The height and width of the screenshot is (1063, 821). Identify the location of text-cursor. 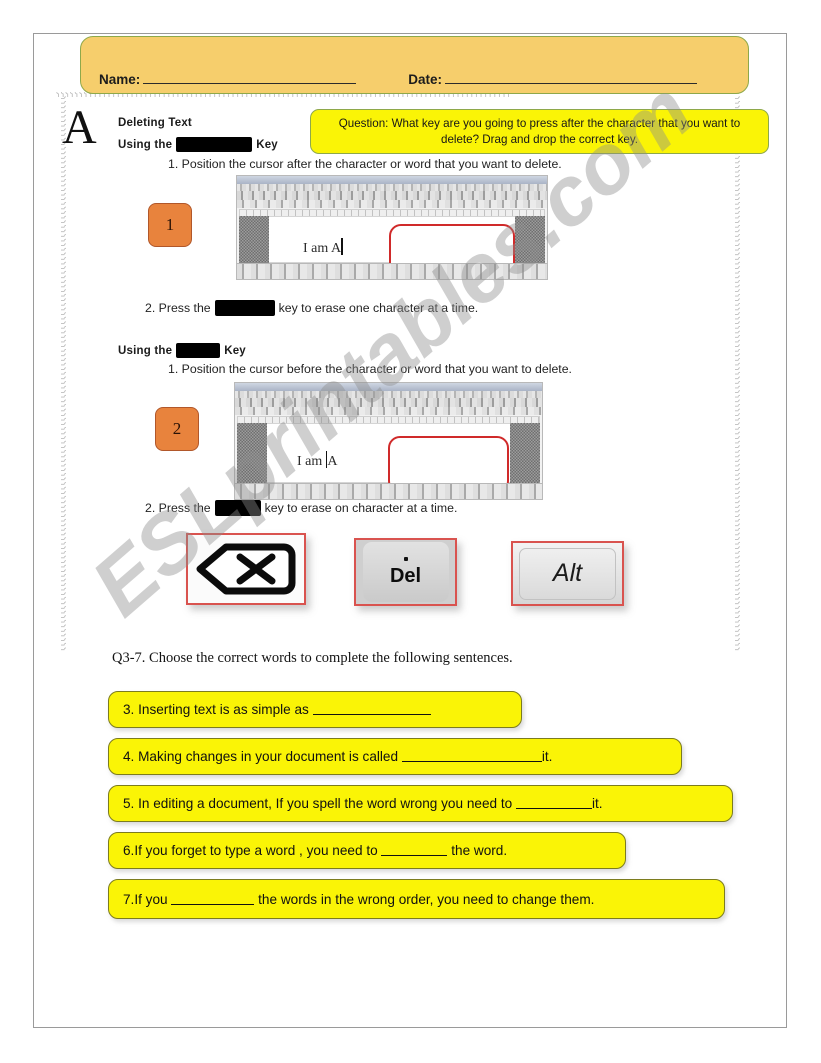
(342, 246).